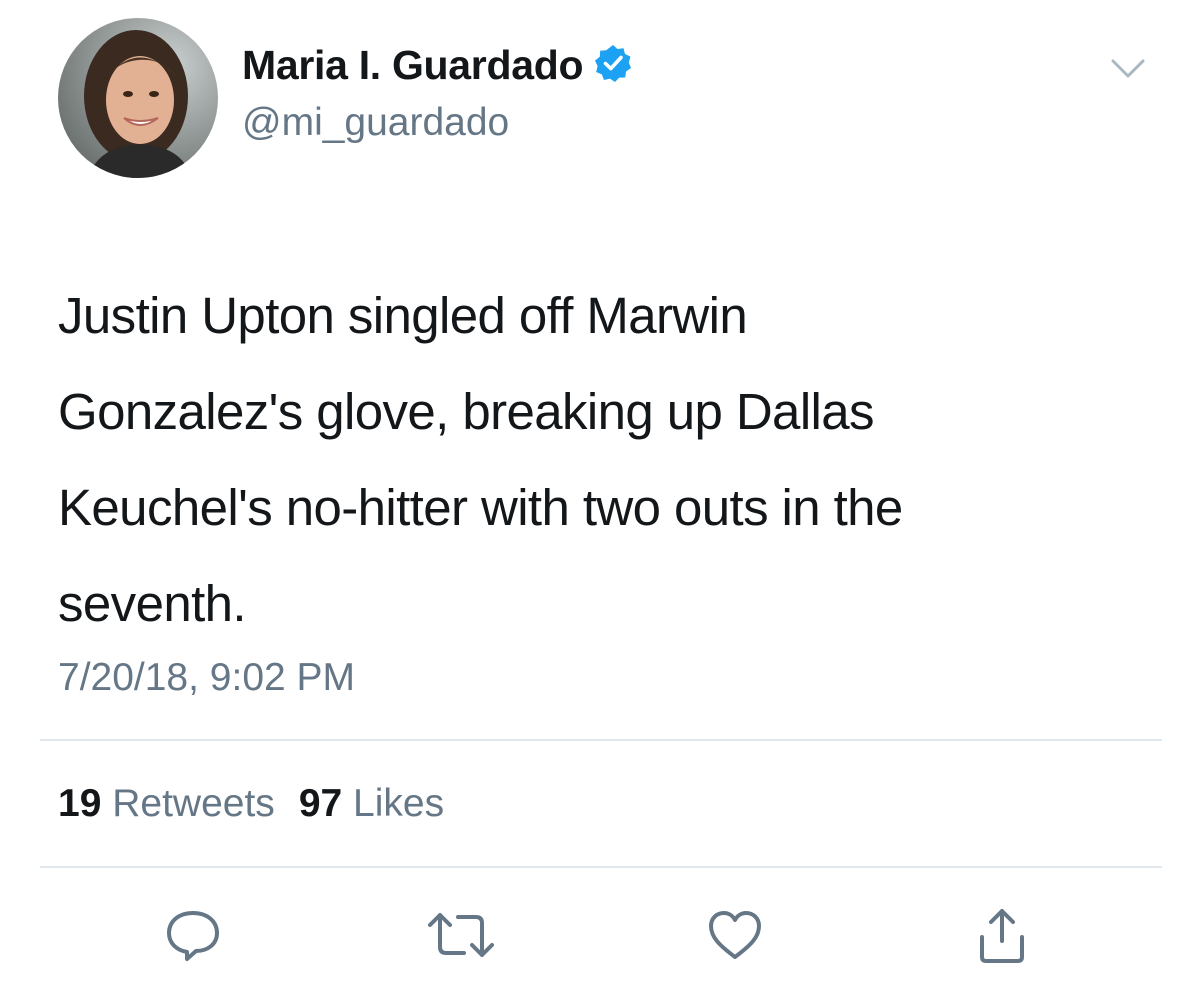 Image resolution: width=1200 pixels, height=990 pixels. I want to click on retweet-icon, so click(461, 935).